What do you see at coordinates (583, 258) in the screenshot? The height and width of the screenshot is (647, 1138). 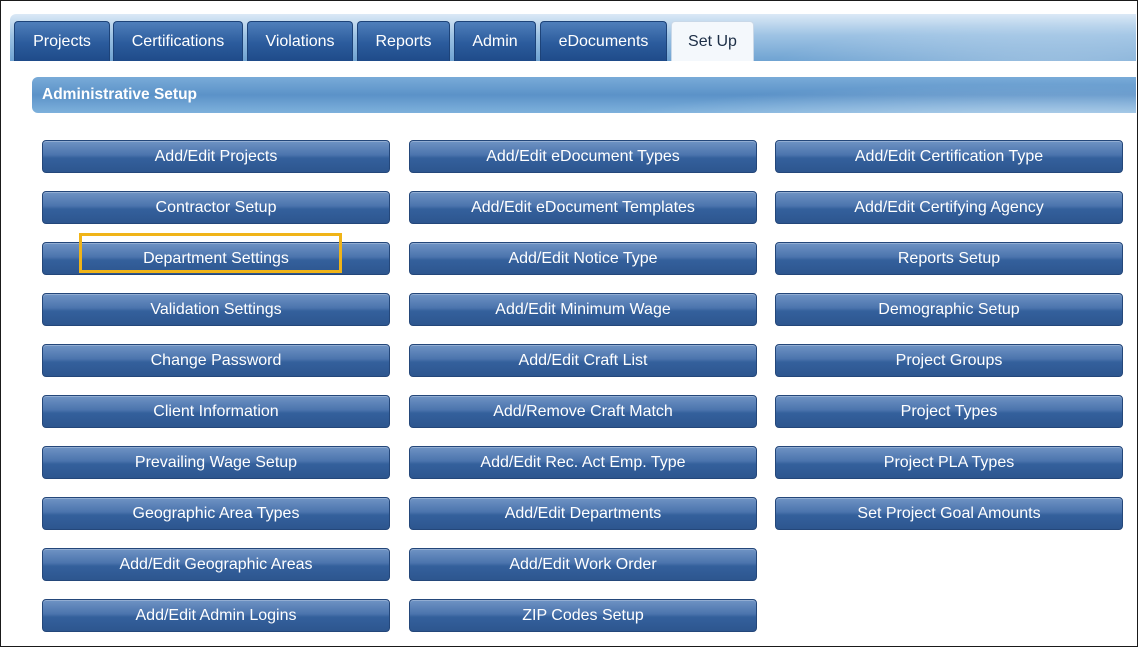 I see `add-edit-notice-type-button: Add/Edit Notice Type` at bounding box center [583, 258].